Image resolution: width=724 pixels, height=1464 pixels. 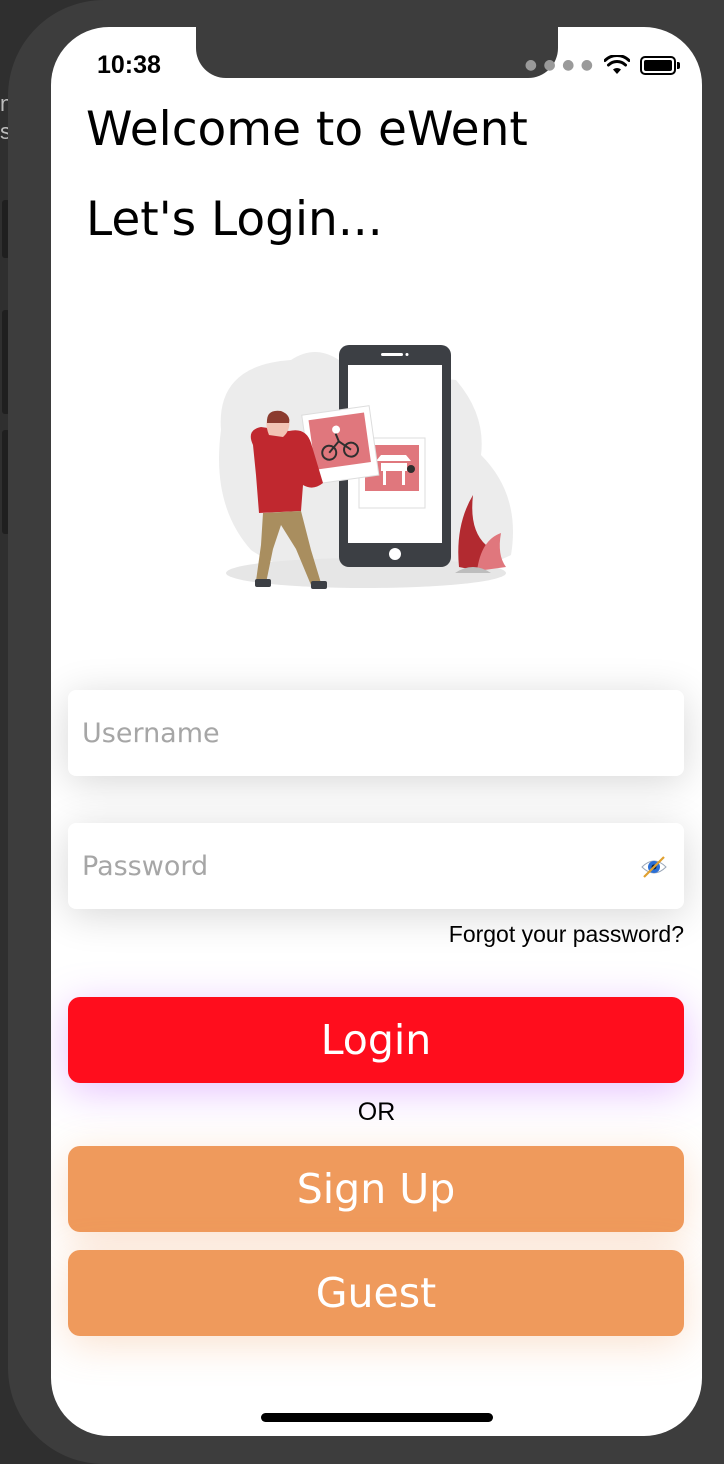 What do you see at coordinates (559, 65) in the screenshot?
I see `cellular-signal-icon: ● ● ● ●` at bounding box center [559, 65].